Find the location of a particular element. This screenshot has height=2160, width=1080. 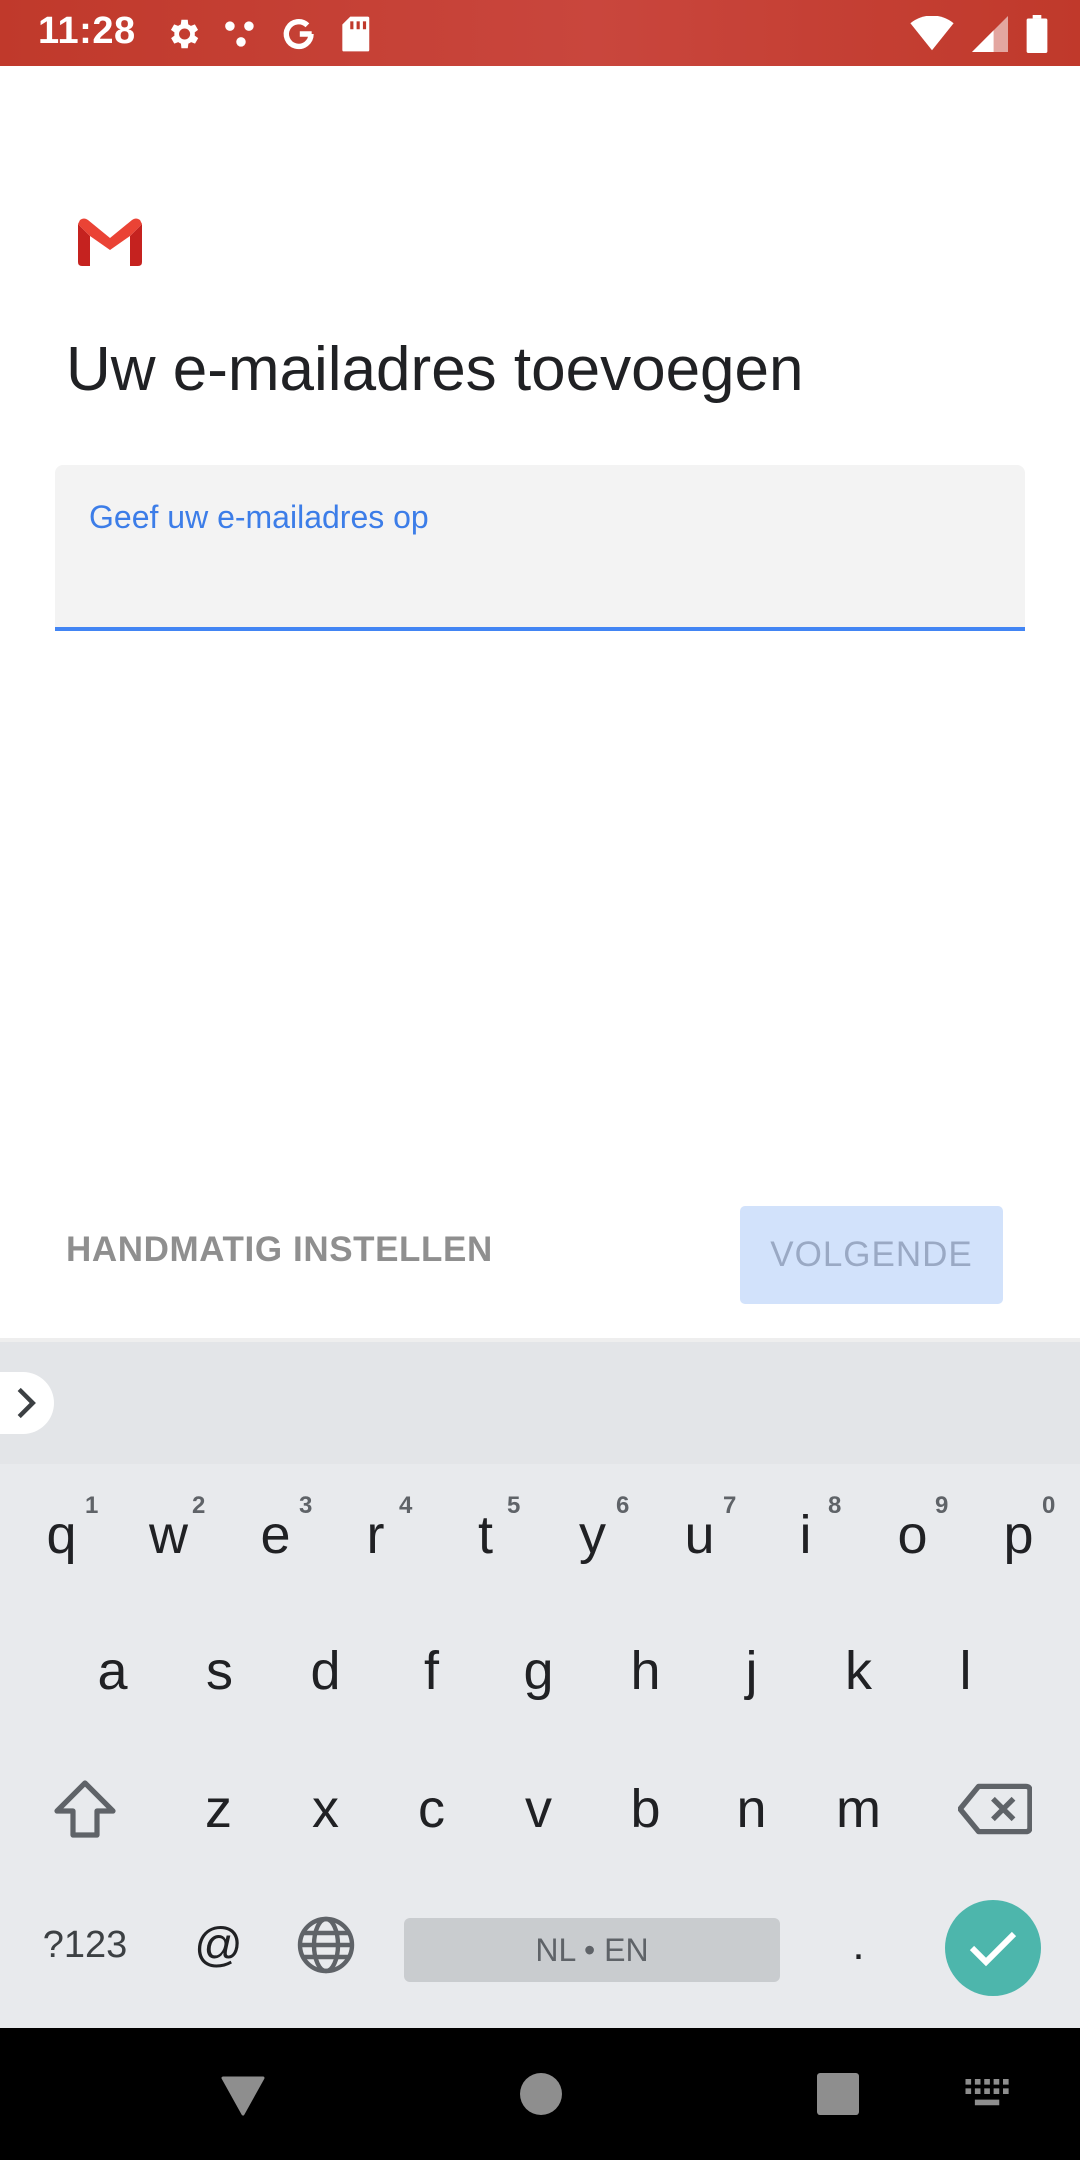

status-notification-icons is located at coordinates (268, 34).